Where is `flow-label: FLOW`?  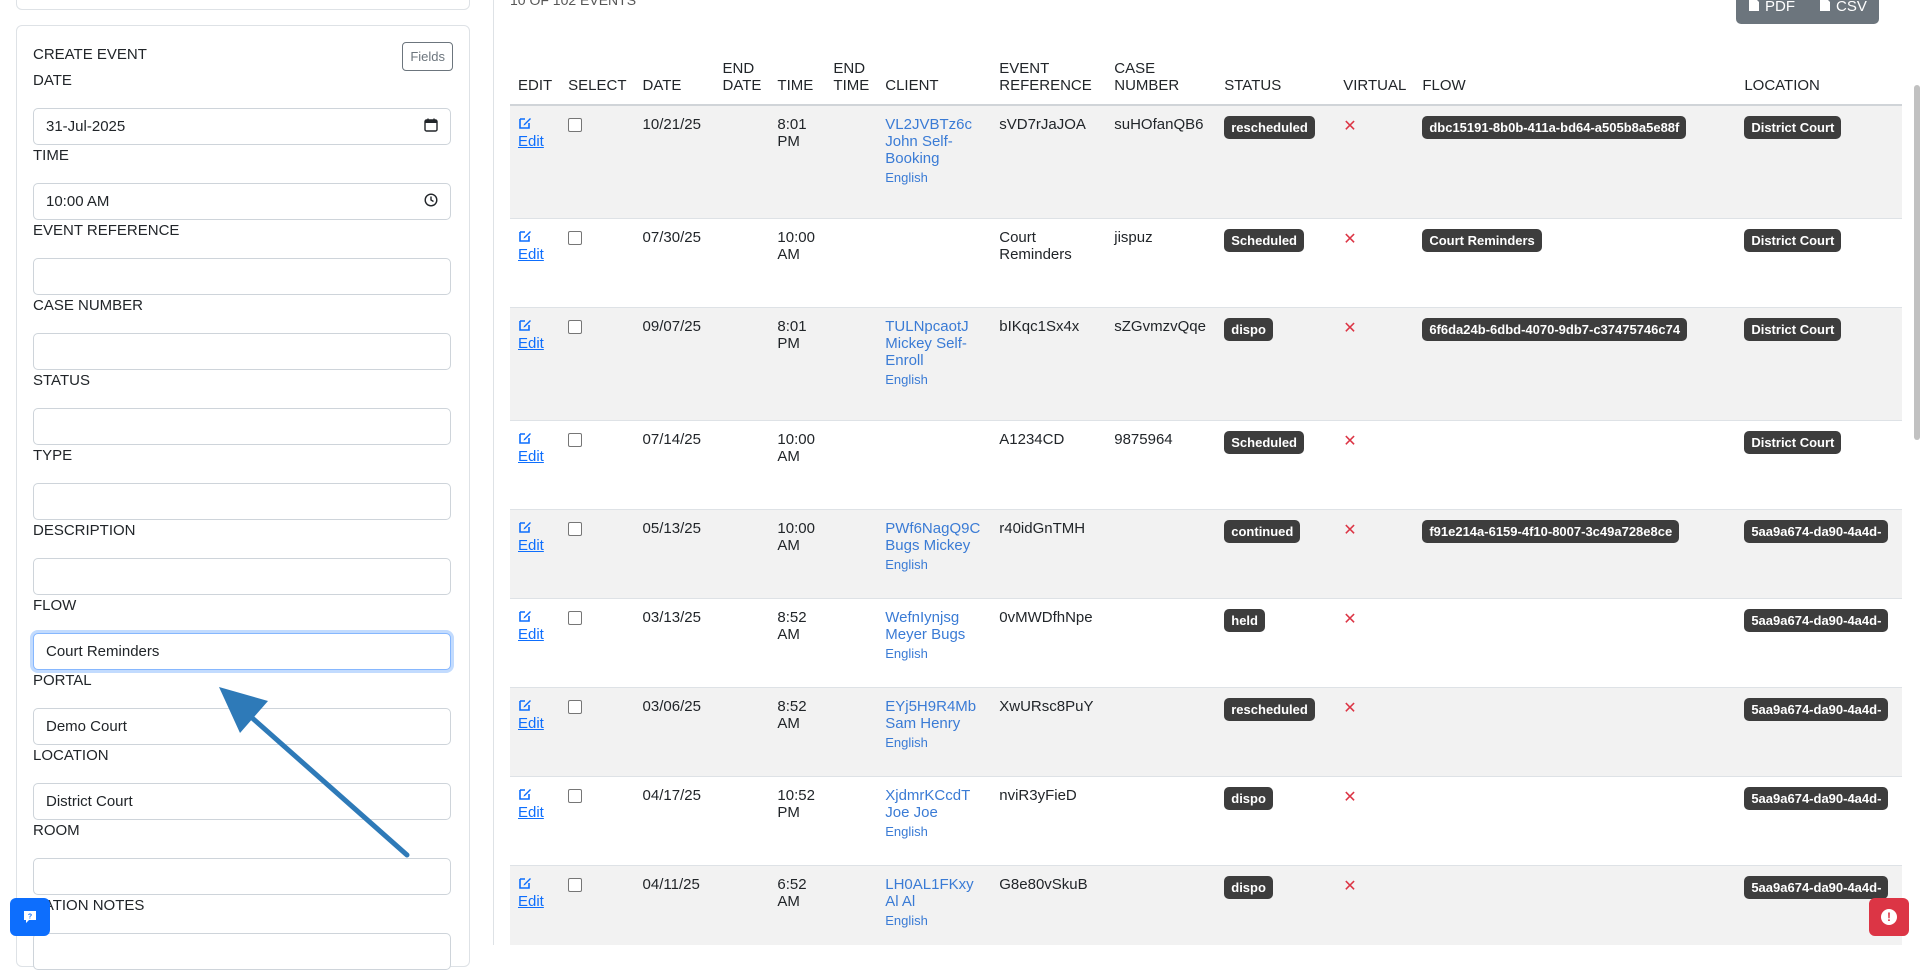 flow-label: FLOW is located at coordinates (55, 605).